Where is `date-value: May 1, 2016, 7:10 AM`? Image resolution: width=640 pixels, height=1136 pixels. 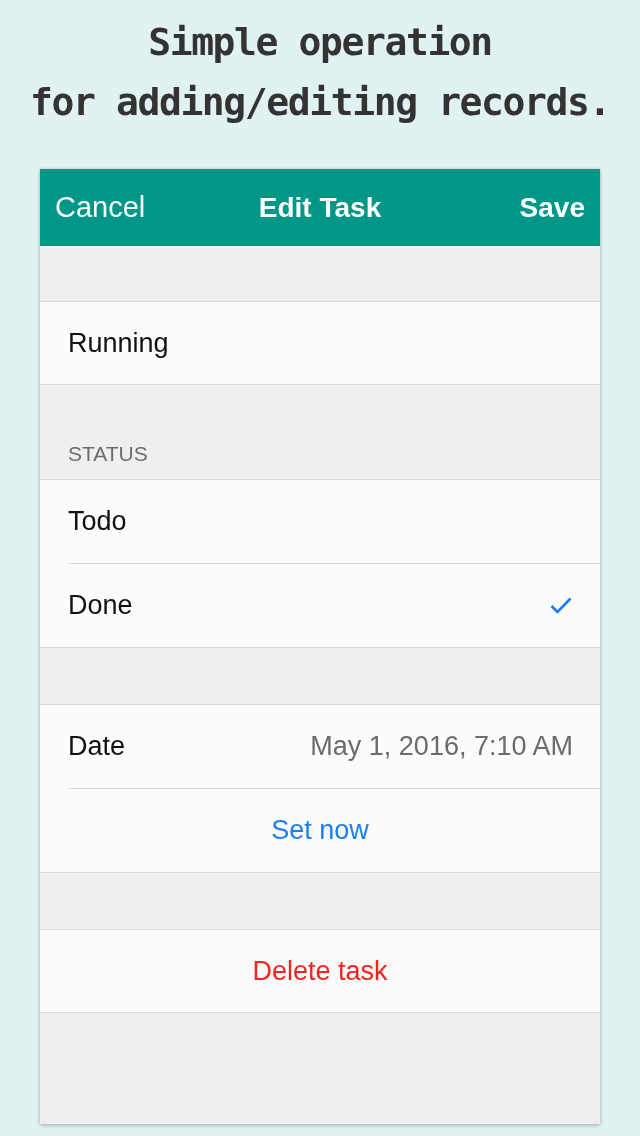
date-value: May 1, 2016, 7:10 AM is located at coordinates (441, 746).